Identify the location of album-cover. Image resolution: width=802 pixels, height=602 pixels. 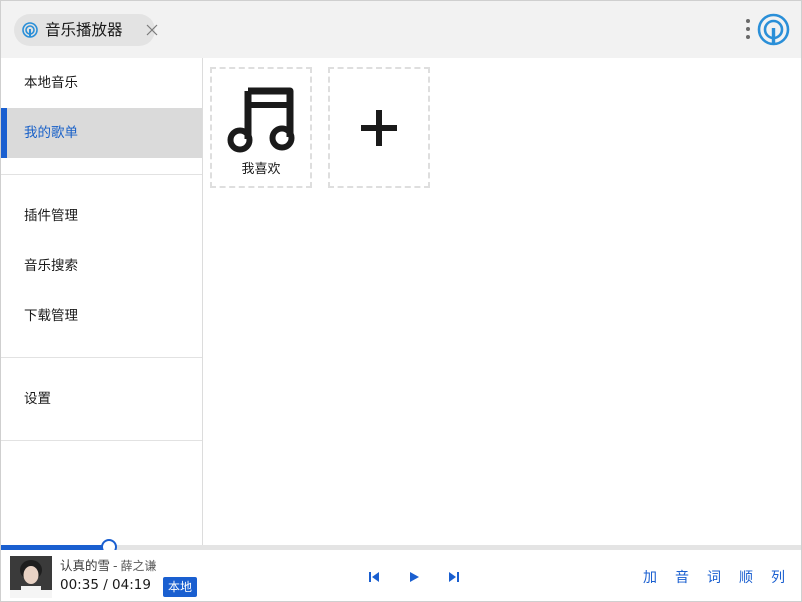
(31, 577).